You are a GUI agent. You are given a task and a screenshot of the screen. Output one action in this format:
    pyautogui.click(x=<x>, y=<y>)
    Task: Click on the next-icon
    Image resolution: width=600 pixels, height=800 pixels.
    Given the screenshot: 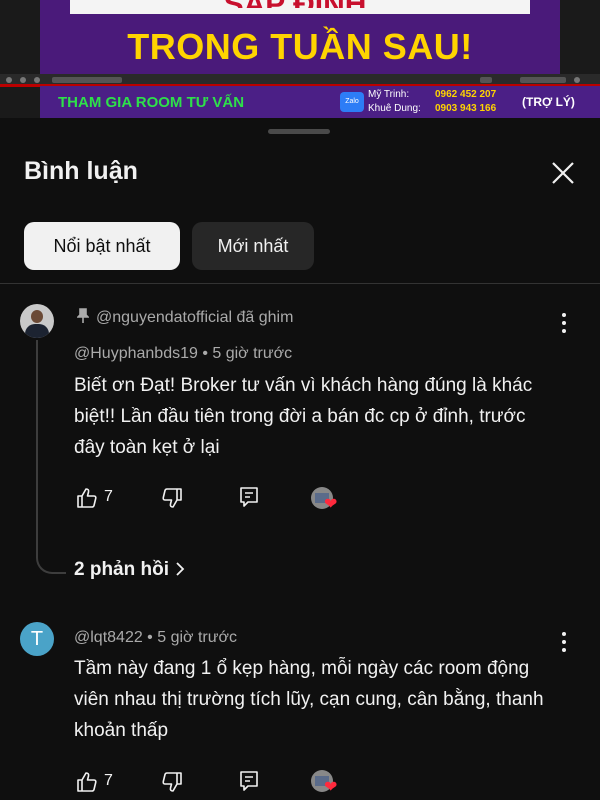 What is the action you would take?
    pyautogui.click(x=23, y=80)
    